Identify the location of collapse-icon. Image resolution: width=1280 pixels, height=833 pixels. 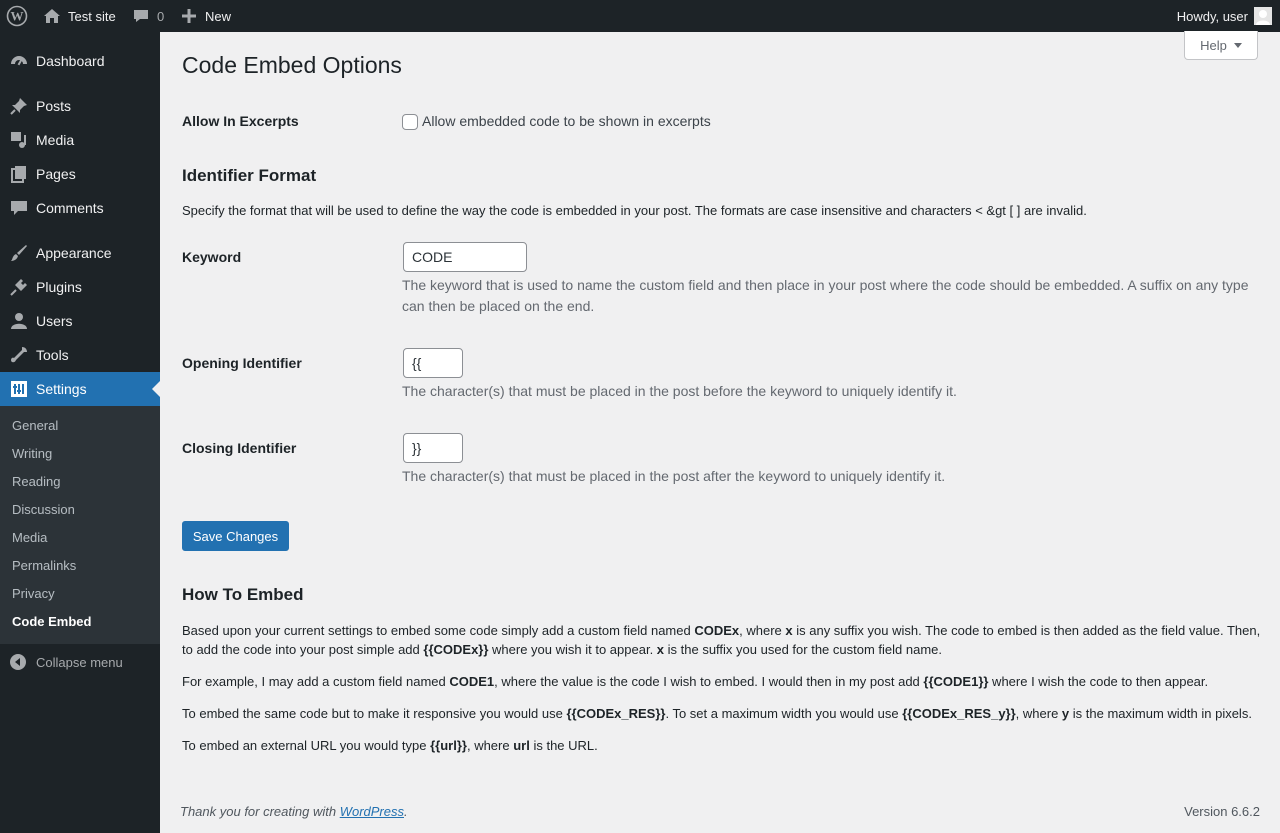
(18, 662).